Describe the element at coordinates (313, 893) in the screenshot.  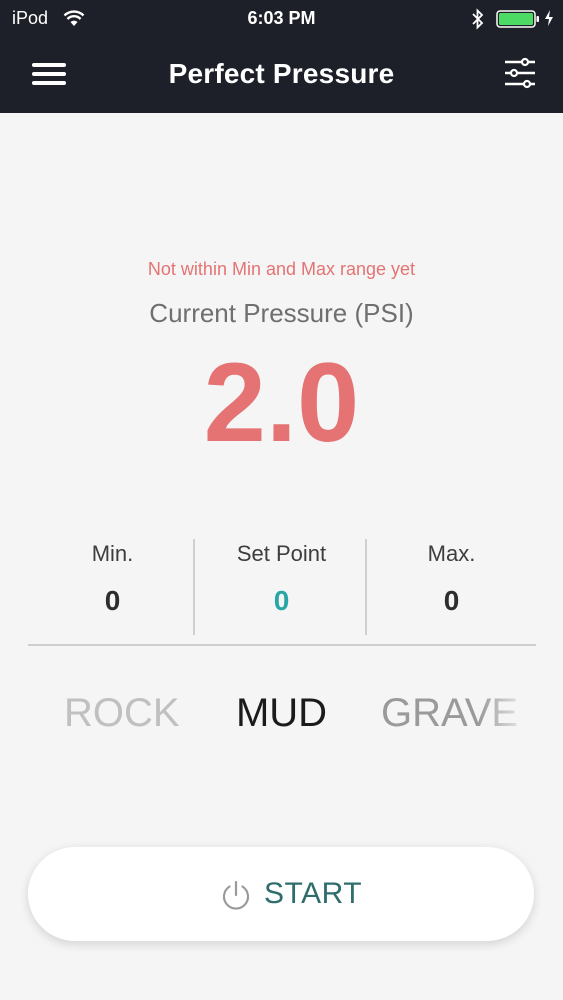
I see `start-label: START` at that location.